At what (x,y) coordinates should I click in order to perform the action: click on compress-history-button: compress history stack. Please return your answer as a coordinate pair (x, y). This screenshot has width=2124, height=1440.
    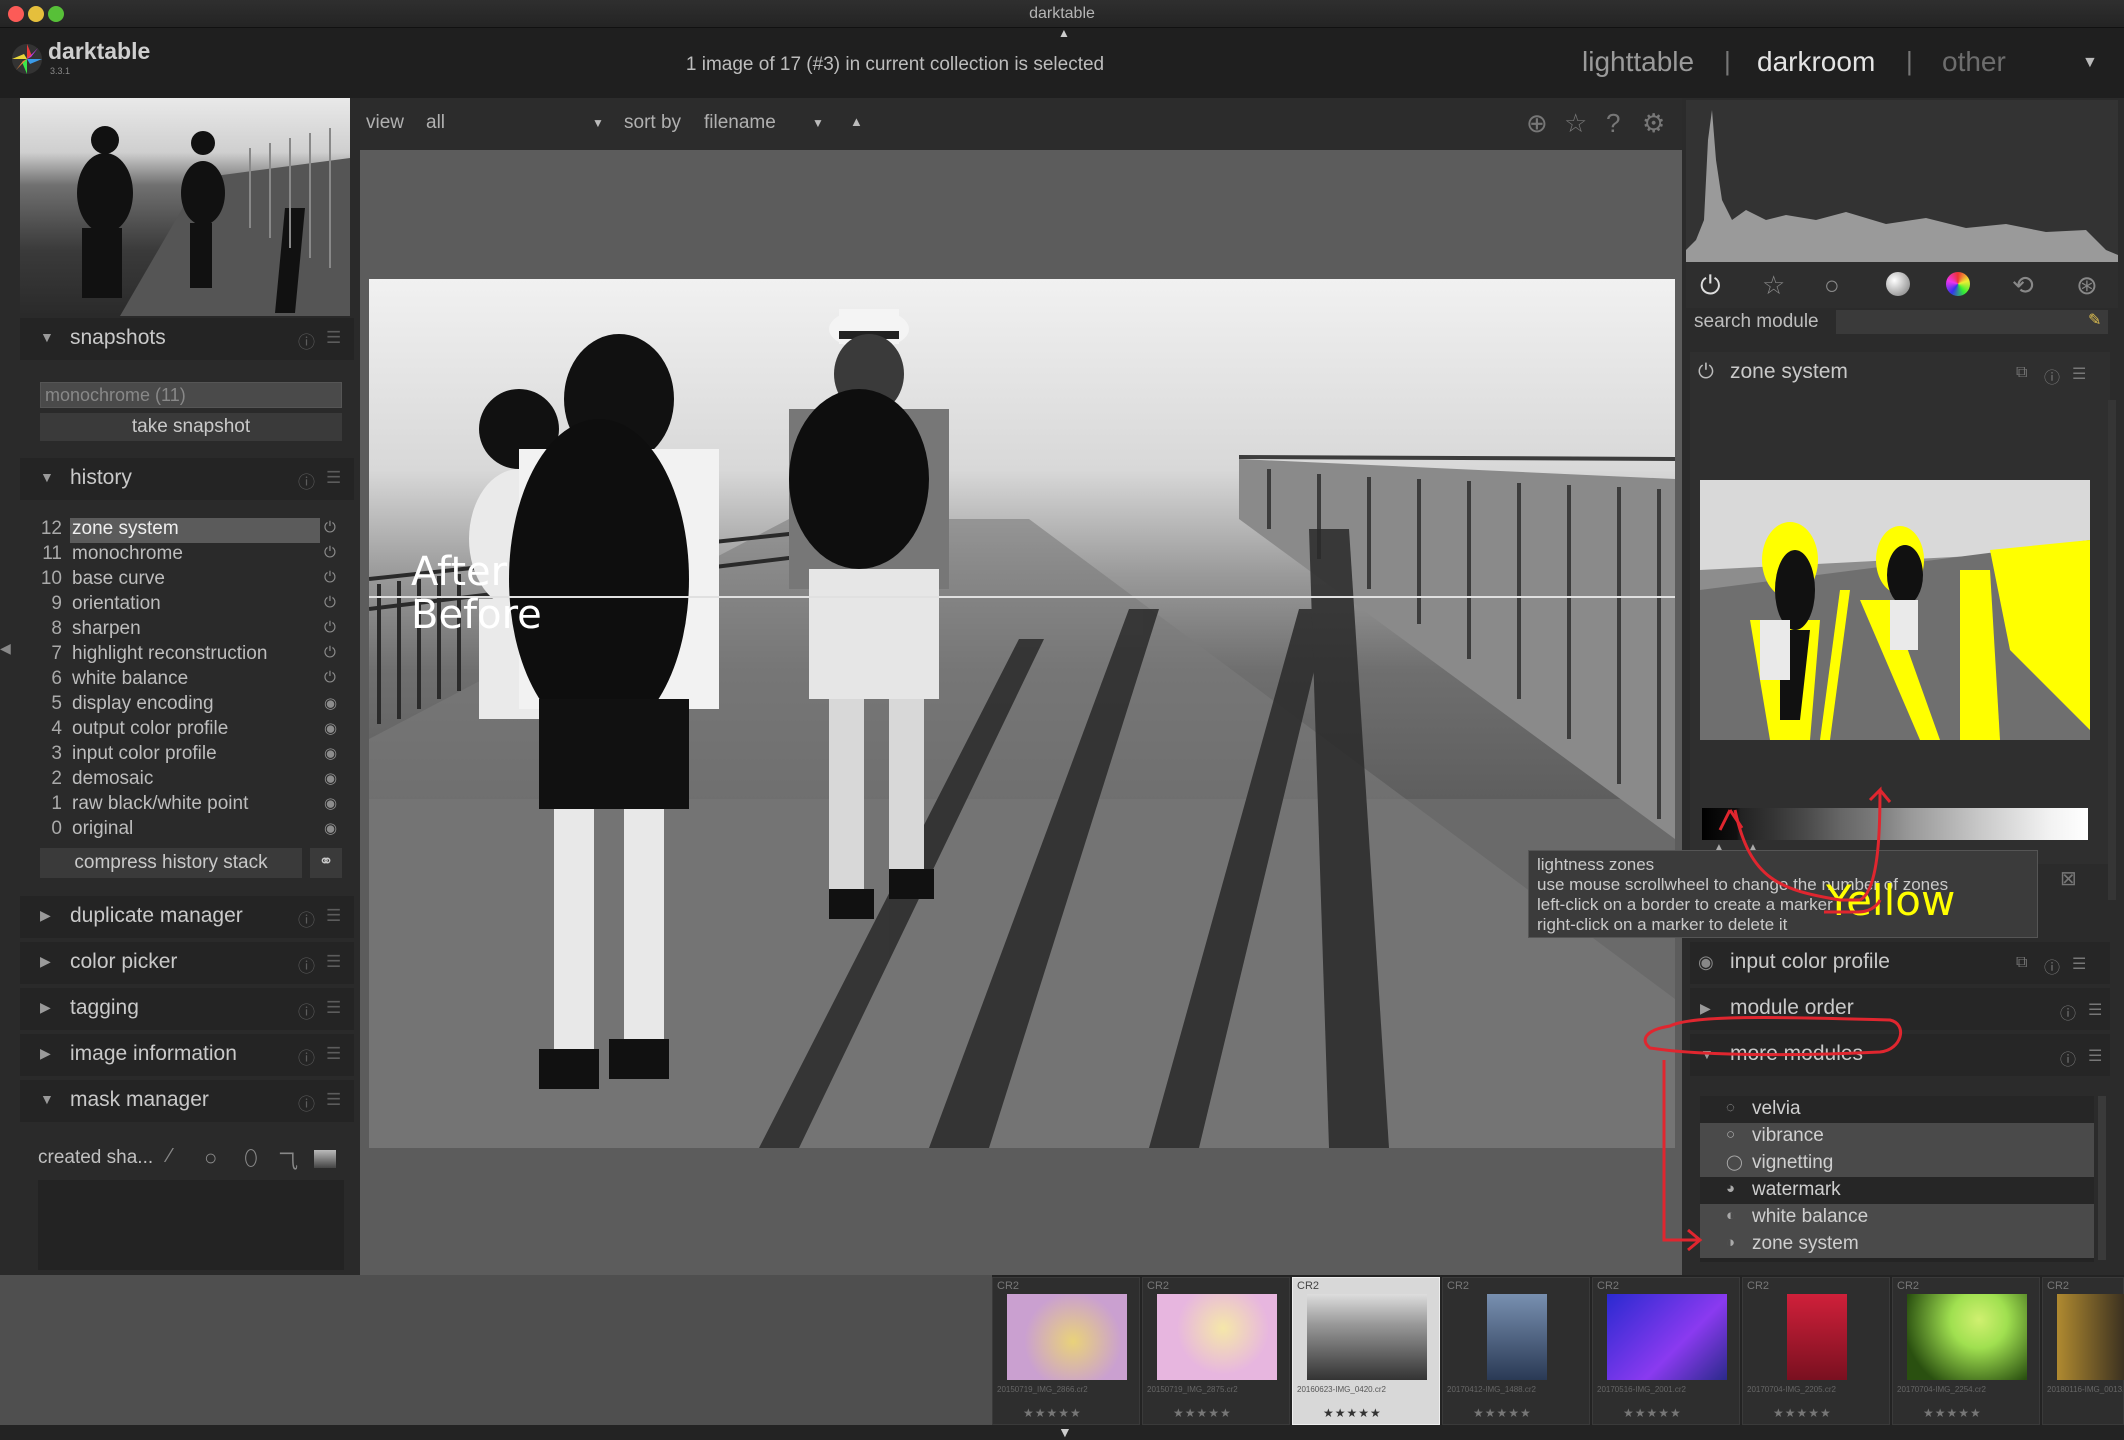
    Looking at the image, I should click on (171, 863).